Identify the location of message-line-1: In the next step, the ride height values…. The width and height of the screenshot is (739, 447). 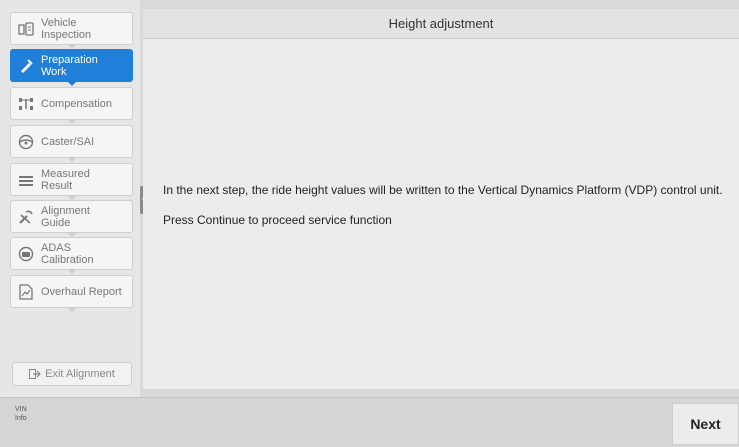
(443, 190).